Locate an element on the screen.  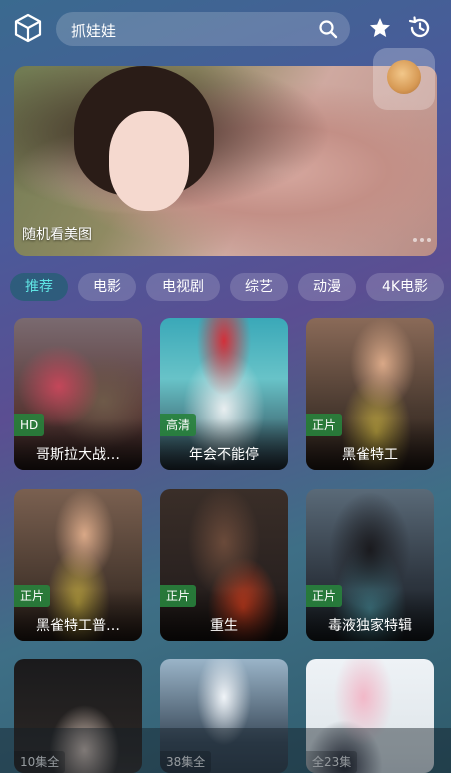
tab-4k-movies: 4K电影 is located at coordinates (405, 287).